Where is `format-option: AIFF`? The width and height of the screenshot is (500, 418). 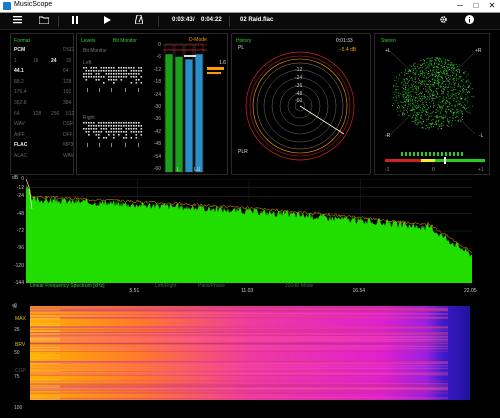 format-option: AIFF is located at coordinates (19, 135).